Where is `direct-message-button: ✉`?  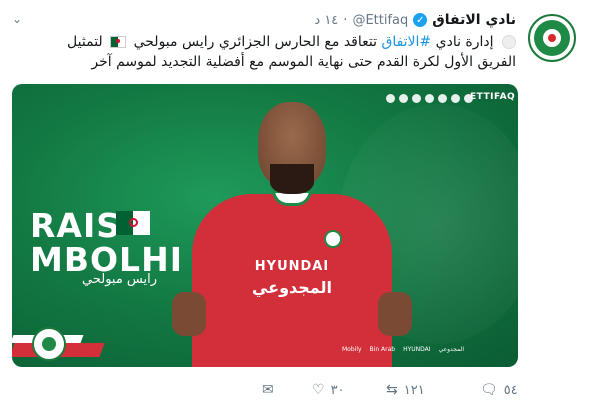 direct-message-button: ✉ is located at coordinates (268, 390).